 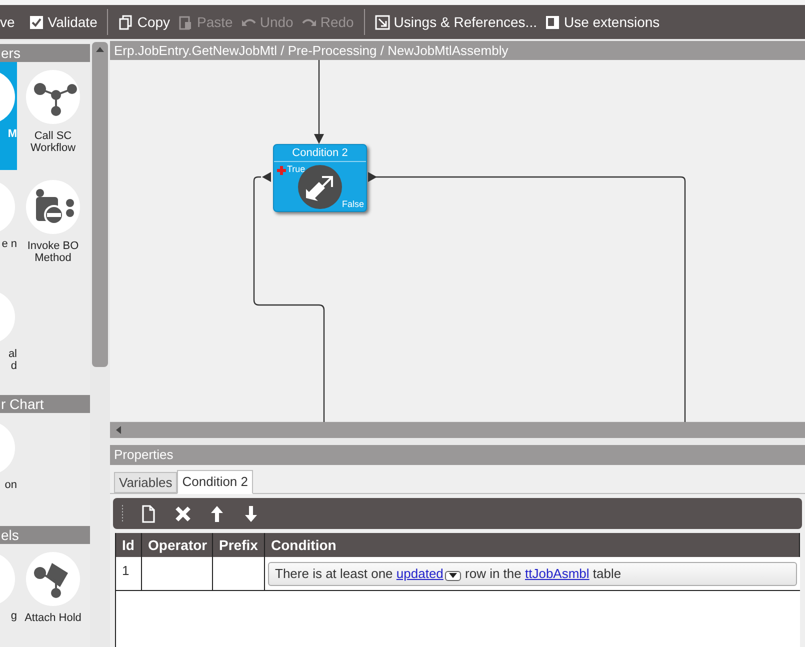 I want to click on new-document-button, so click(x=149, y=513).